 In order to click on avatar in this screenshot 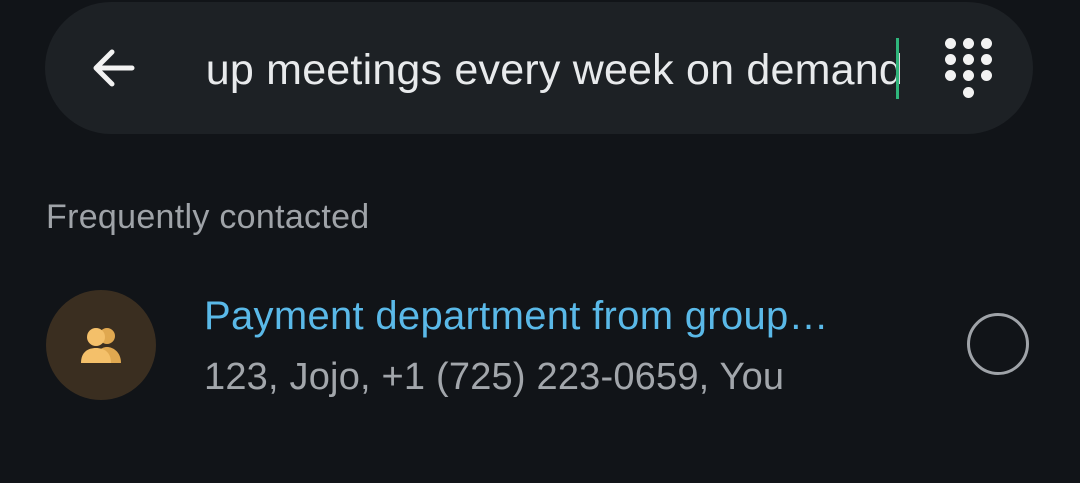, I will do `click(101, 345)`.